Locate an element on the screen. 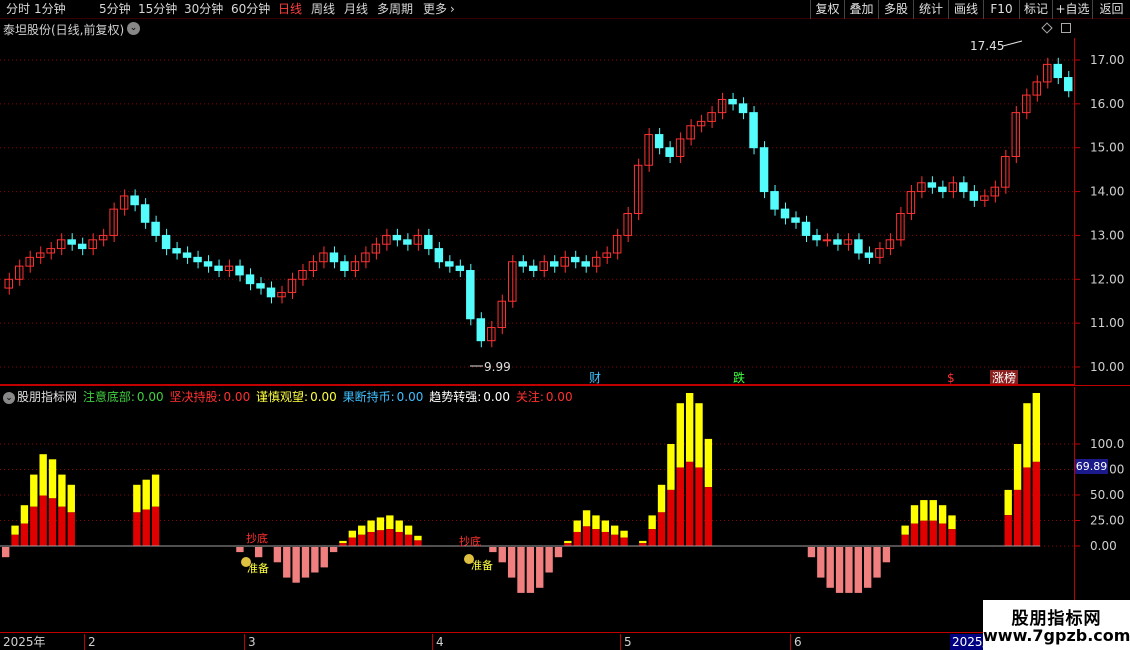 Image resolution: width=1130 pixels, height=650 pixels. indicator-tick-label: 50.00 is located at coordinates (1107, 495).